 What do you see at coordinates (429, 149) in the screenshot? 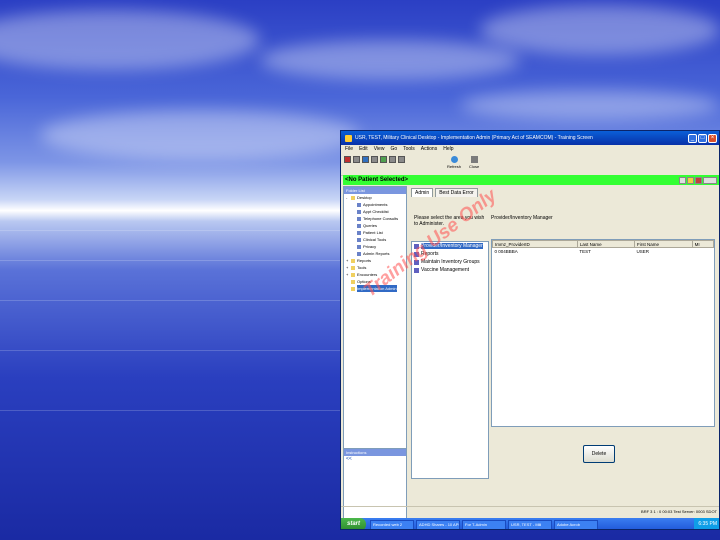
I see `menu-actions: Actions` at bounding box center [429, 149].